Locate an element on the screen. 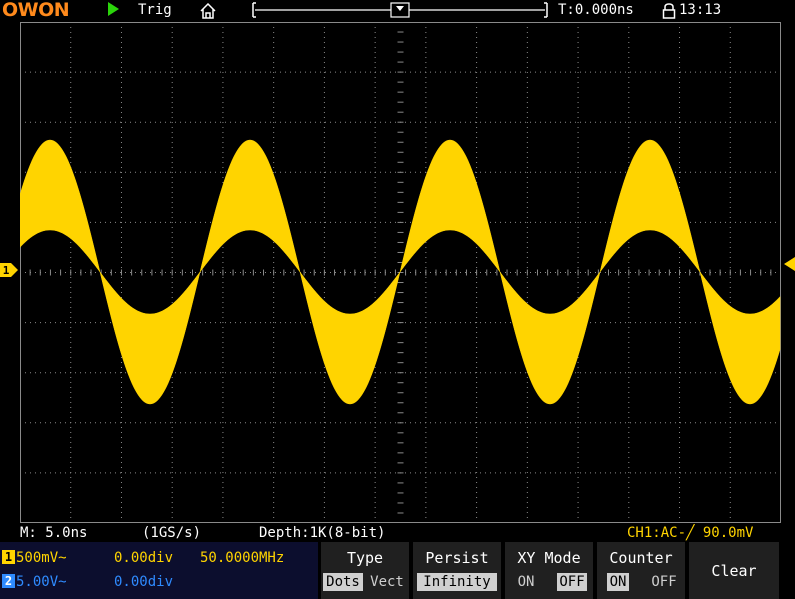 Image resolution: width=795 pixels, height=599 pixels. home-icon is located at coordinates (208, 11).